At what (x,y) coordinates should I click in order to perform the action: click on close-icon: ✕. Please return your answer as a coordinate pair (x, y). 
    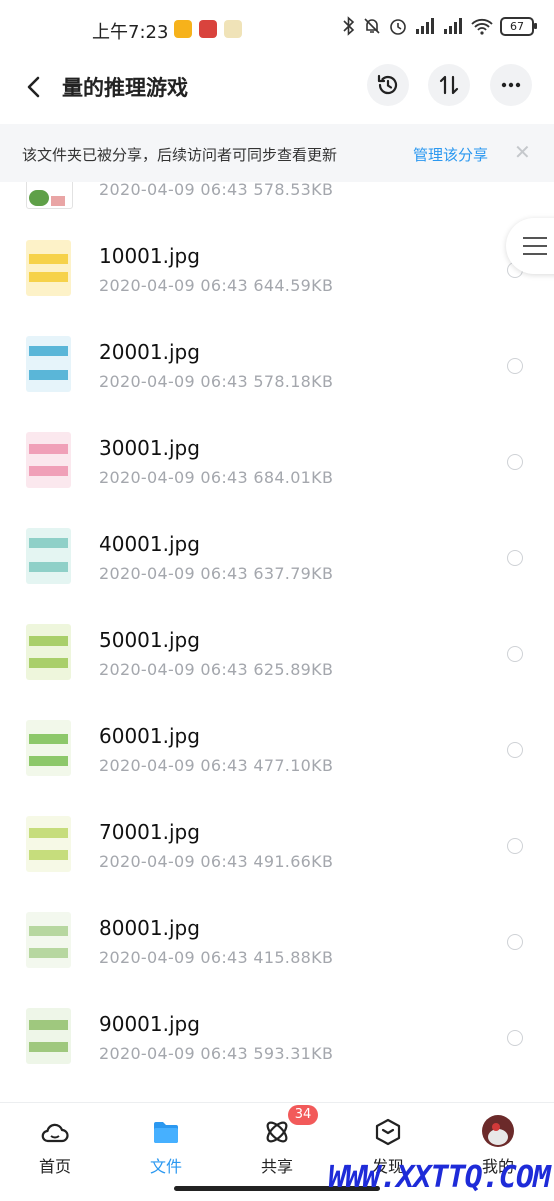
    Looking at the image, I should click on (522, 152).